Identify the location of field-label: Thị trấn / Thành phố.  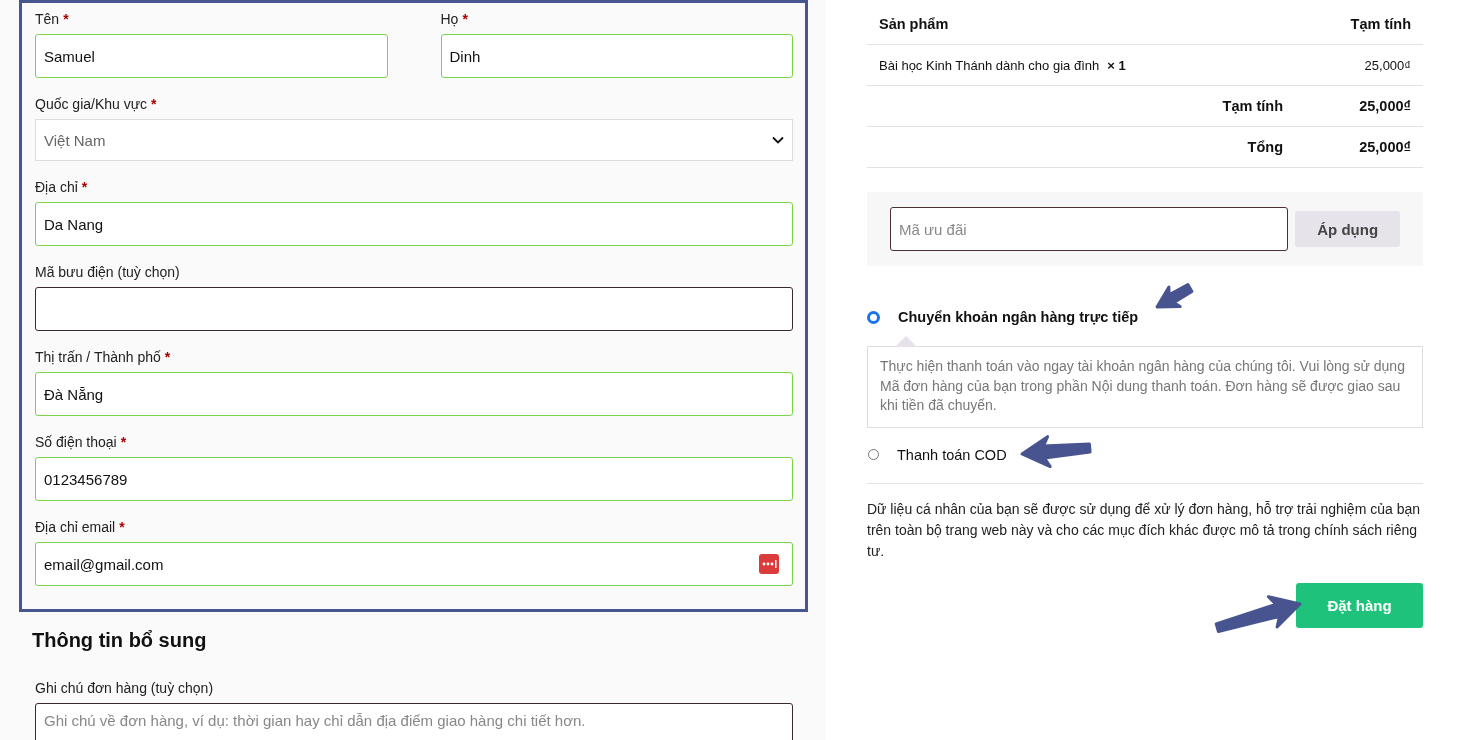
(98, 357).